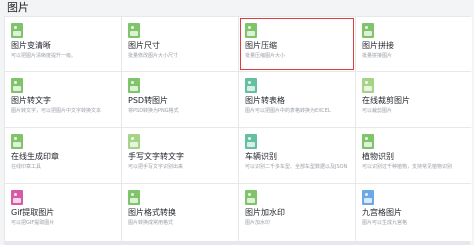  I want to click on tool-card-description: 批量压缩图片大小, so click(265, 56).